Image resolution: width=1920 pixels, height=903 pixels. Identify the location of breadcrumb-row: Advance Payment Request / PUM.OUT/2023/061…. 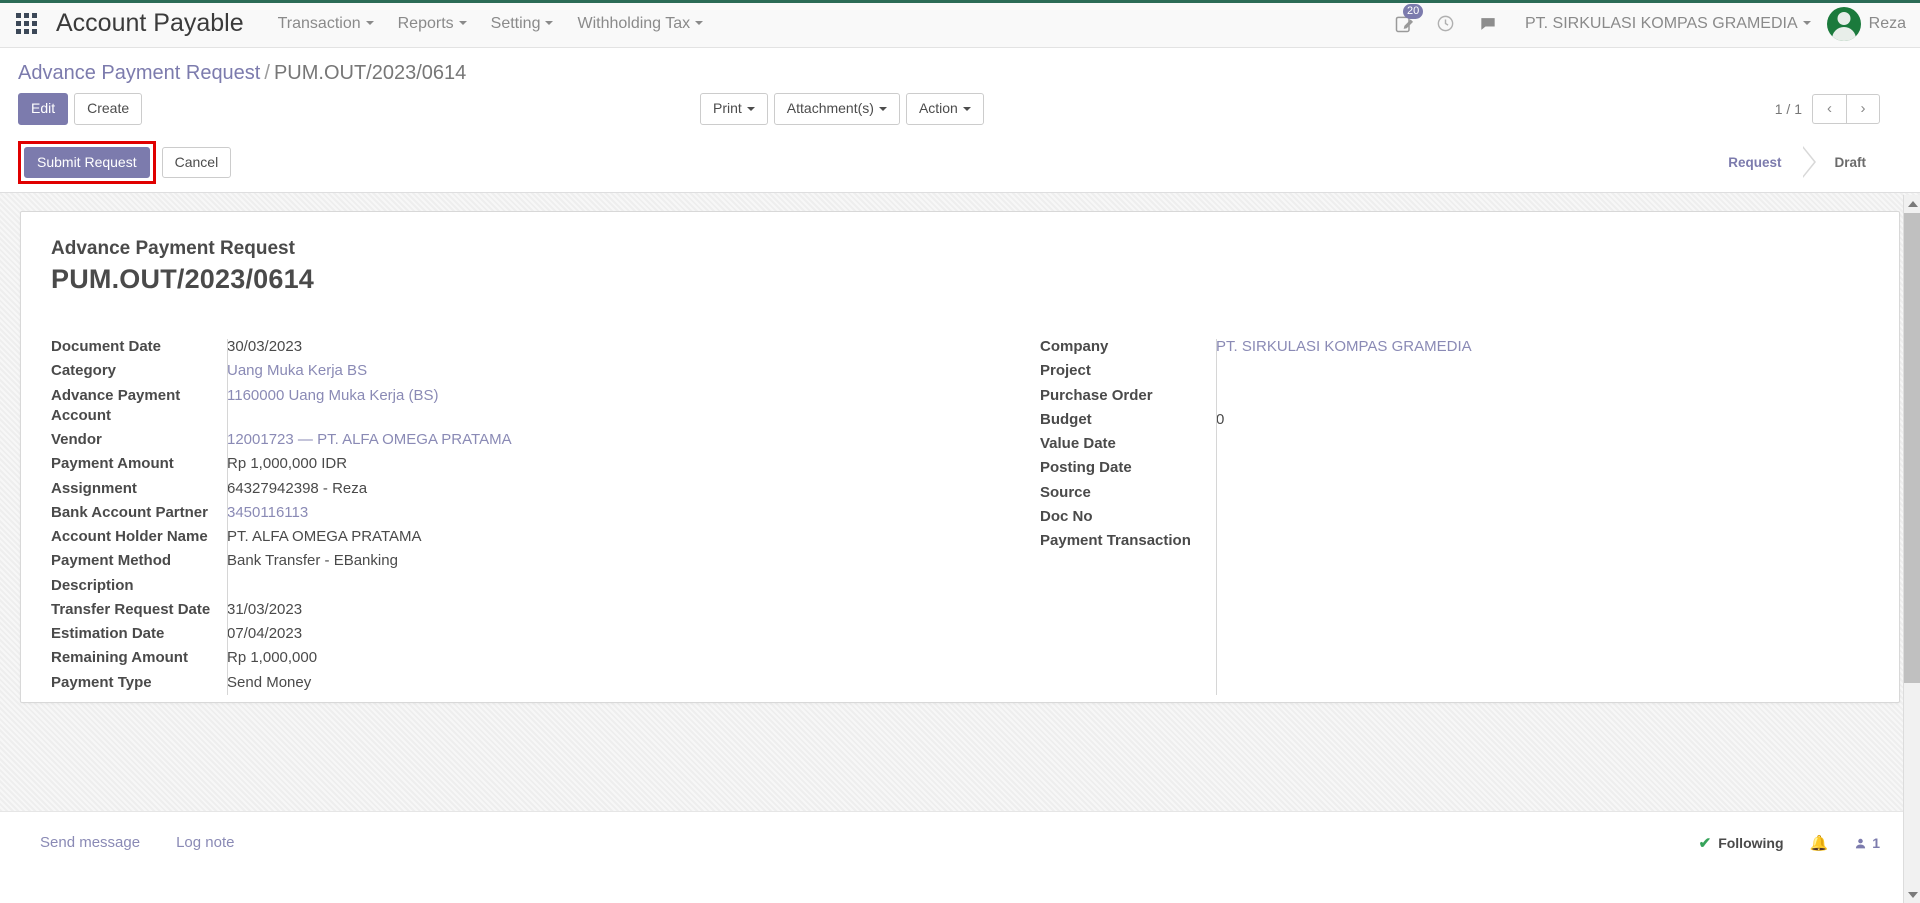
(960, 66).